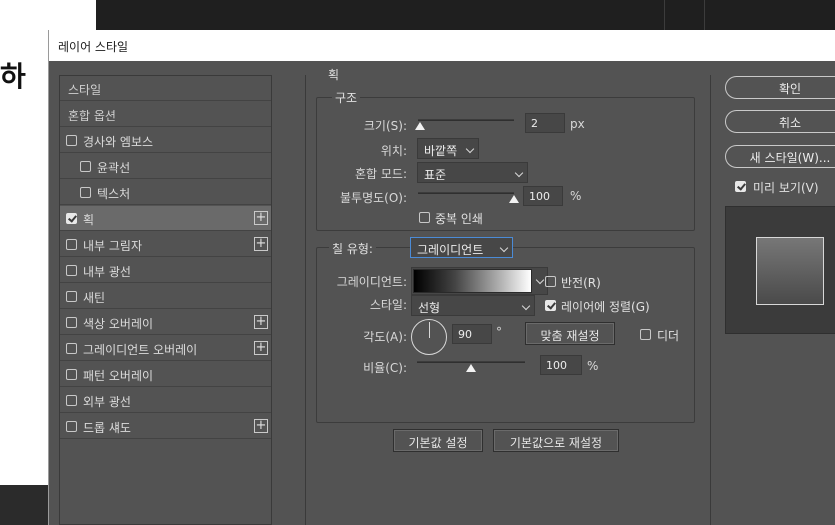 This screenshot has height=525, width=835. Describe the element at coordinates (393, 151) in the screenshot. I see `position-label: 위치:` at that location.